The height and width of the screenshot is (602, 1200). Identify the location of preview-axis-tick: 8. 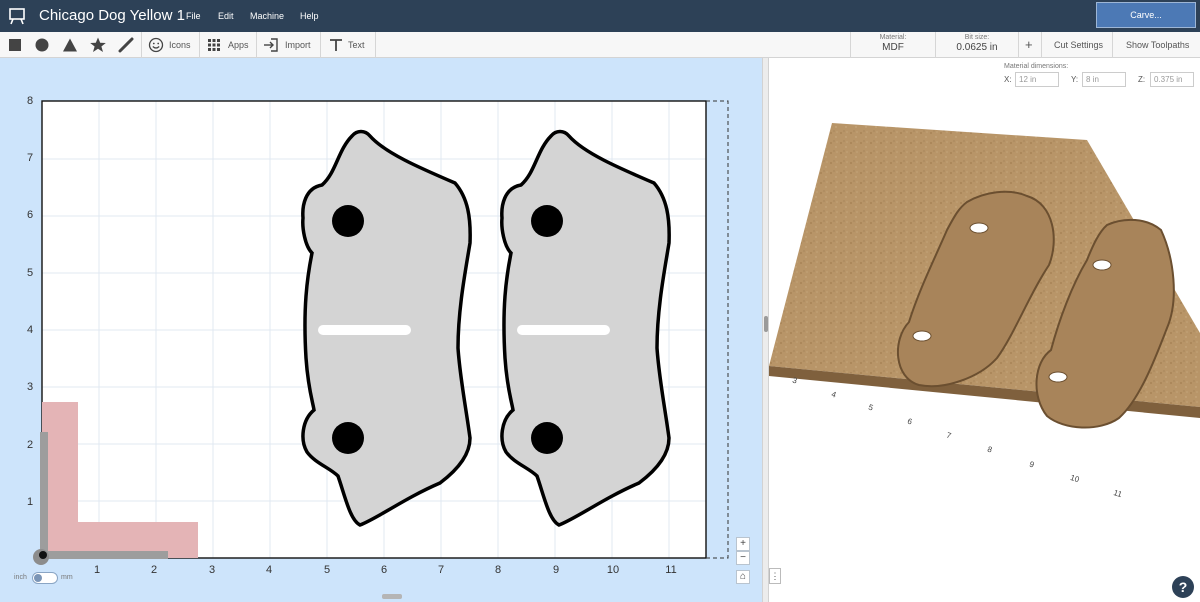
(990, 450).